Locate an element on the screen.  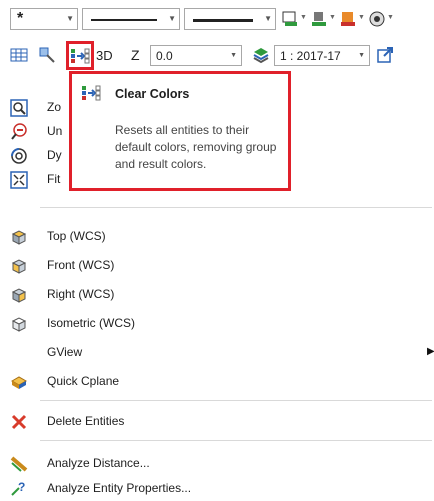
cube-top-icon is located at coordinates (19, 237).